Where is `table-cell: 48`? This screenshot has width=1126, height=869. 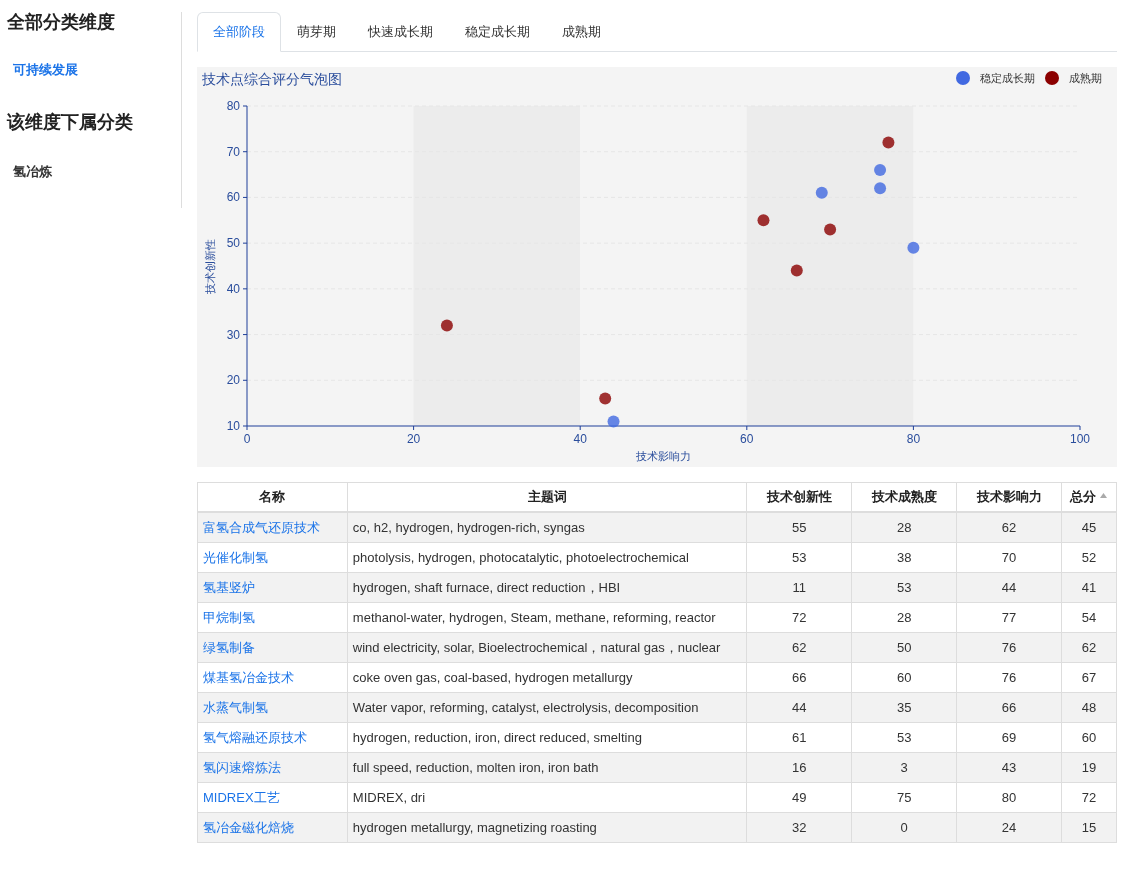
table-cell: 48 is located at coordinates (1089, 707).